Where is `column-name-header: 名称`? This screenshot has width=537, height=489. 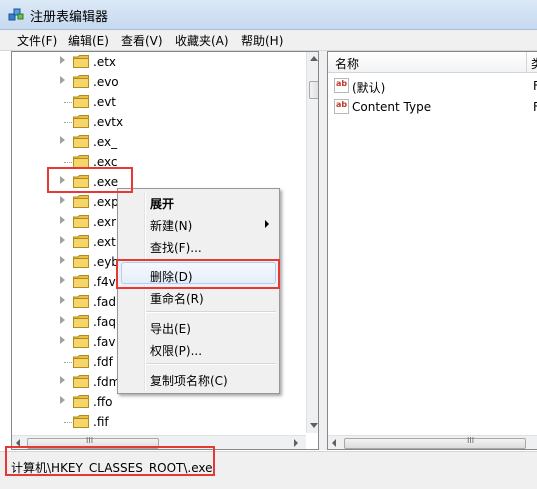 column-name-header: 名称 is located at coordinates (347, 63).